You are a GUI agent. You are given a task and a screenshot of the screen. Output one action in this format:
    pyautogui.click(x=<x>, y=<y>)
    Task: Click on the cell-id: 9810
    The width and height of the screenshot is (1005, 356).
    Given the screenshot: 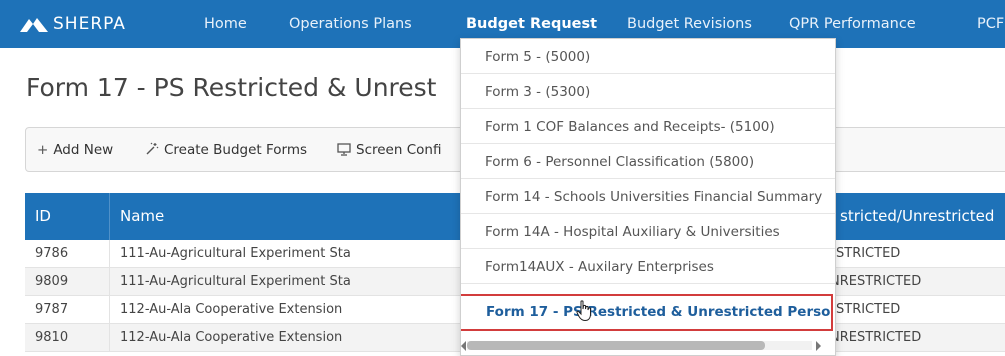 What is the action you would take?
    pyautogui.click(x=52, y=337)
    